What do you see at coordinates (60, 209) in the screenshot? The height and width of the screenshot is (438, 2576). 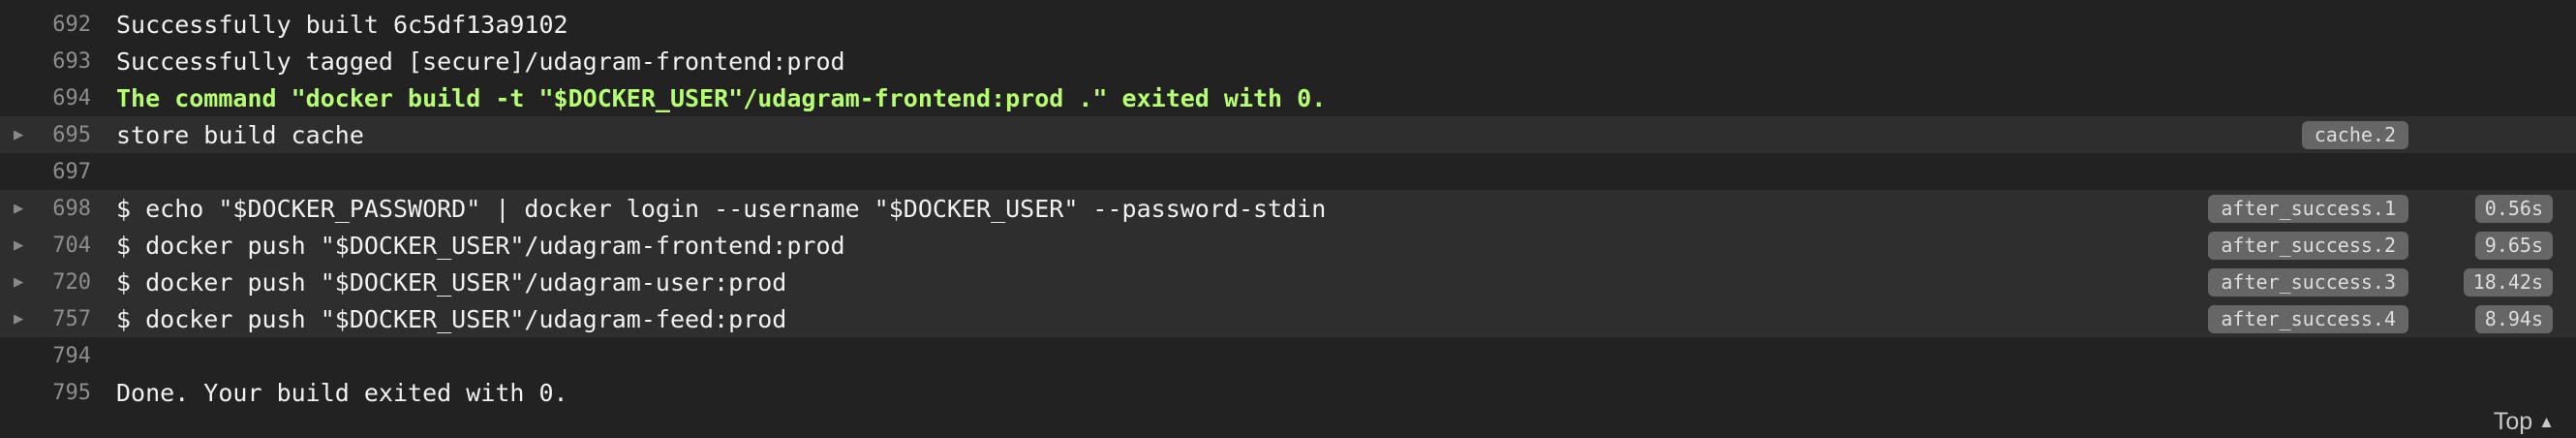 I see `line-number: 698` at bounding box center [60, 209].